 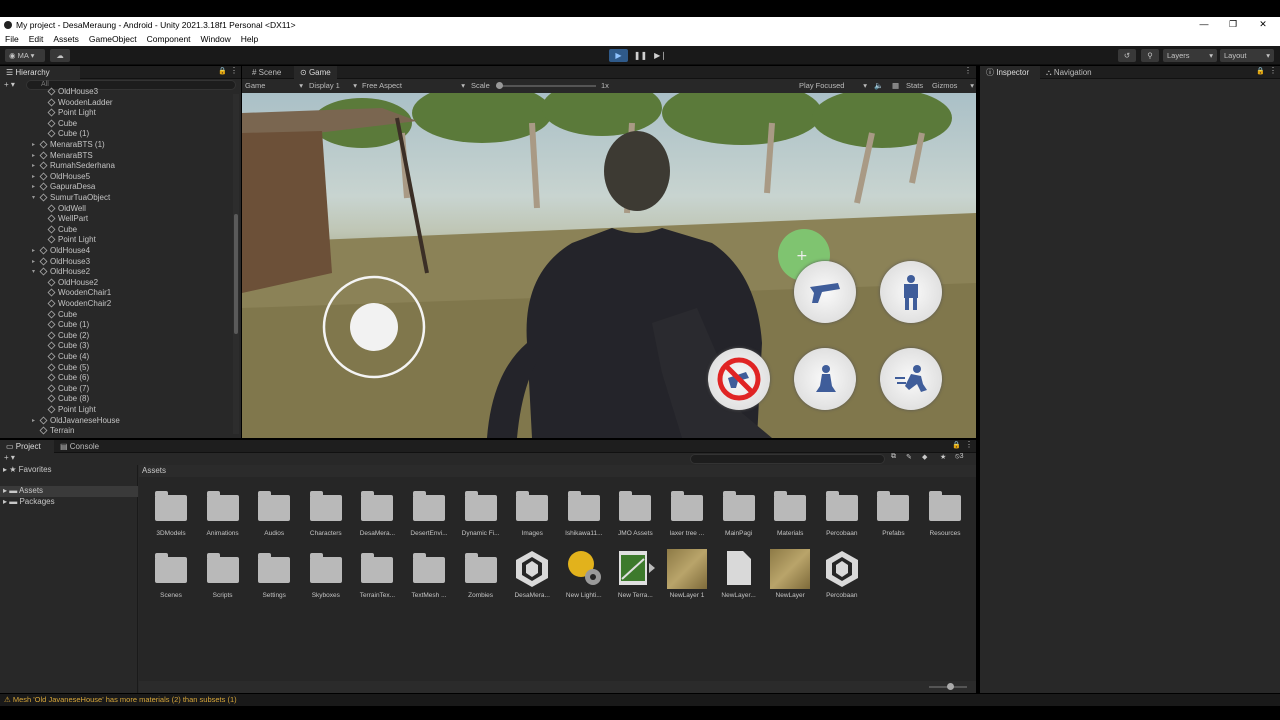 I want to click on favorite-star-icon: ★, so click(x=943, y=457).